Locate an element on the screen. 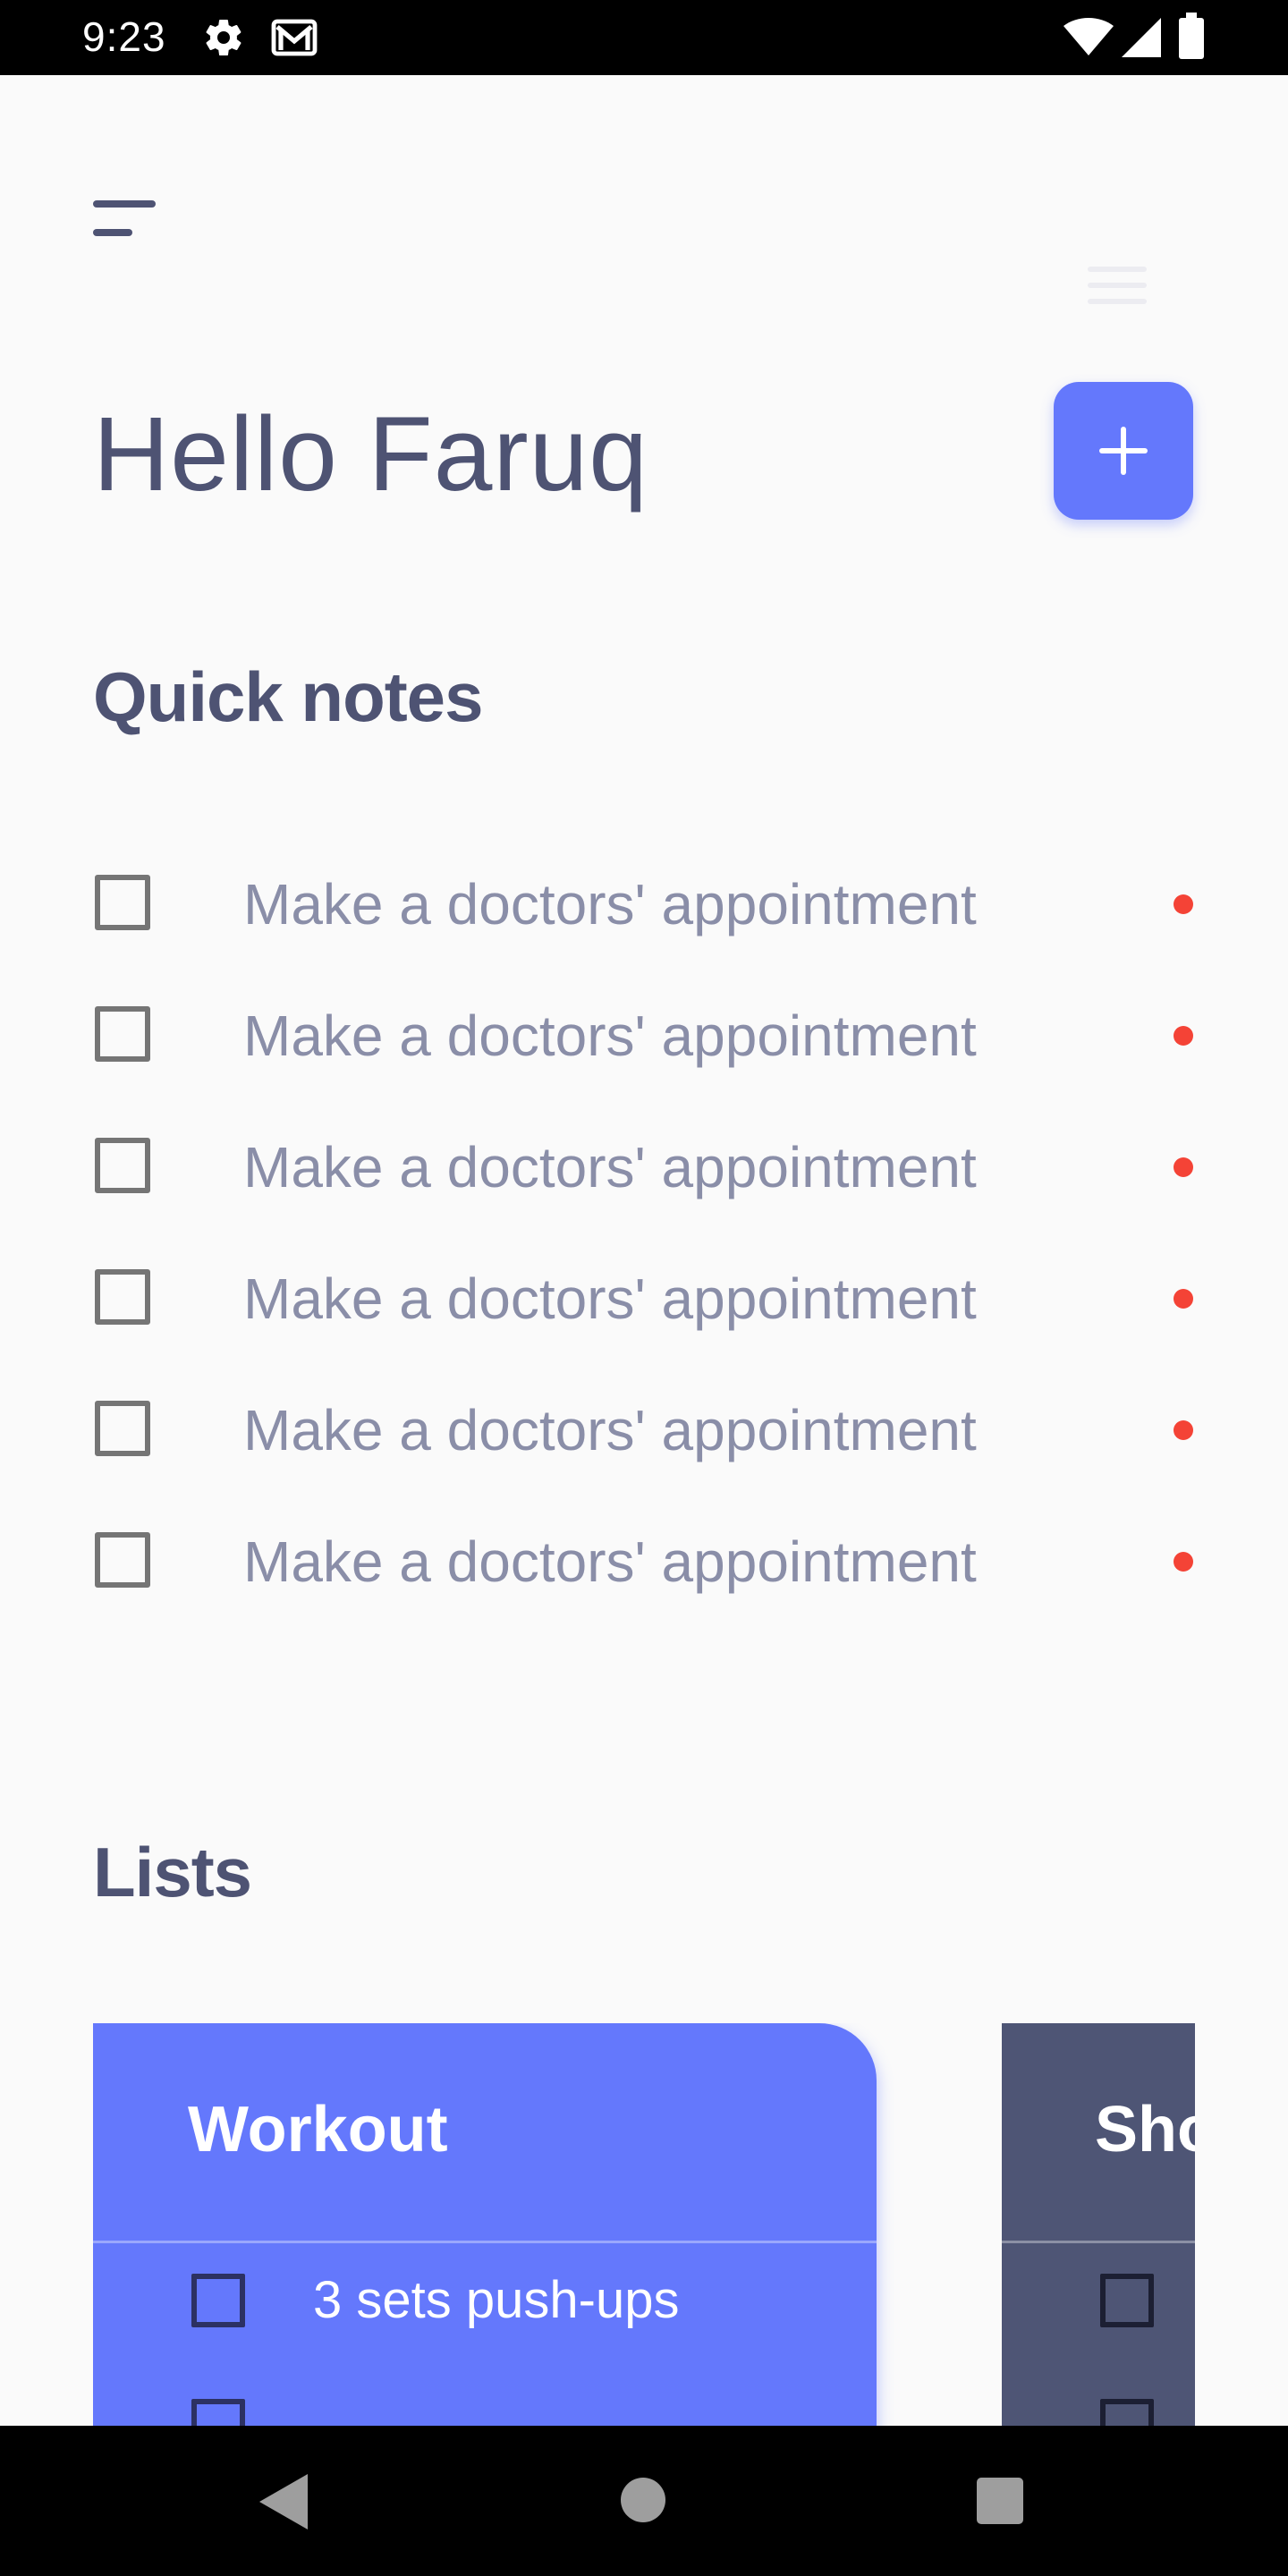 The width and height of the screenshot is (1288, 2576). wifi-icon is located at coordinates (1088, 36).